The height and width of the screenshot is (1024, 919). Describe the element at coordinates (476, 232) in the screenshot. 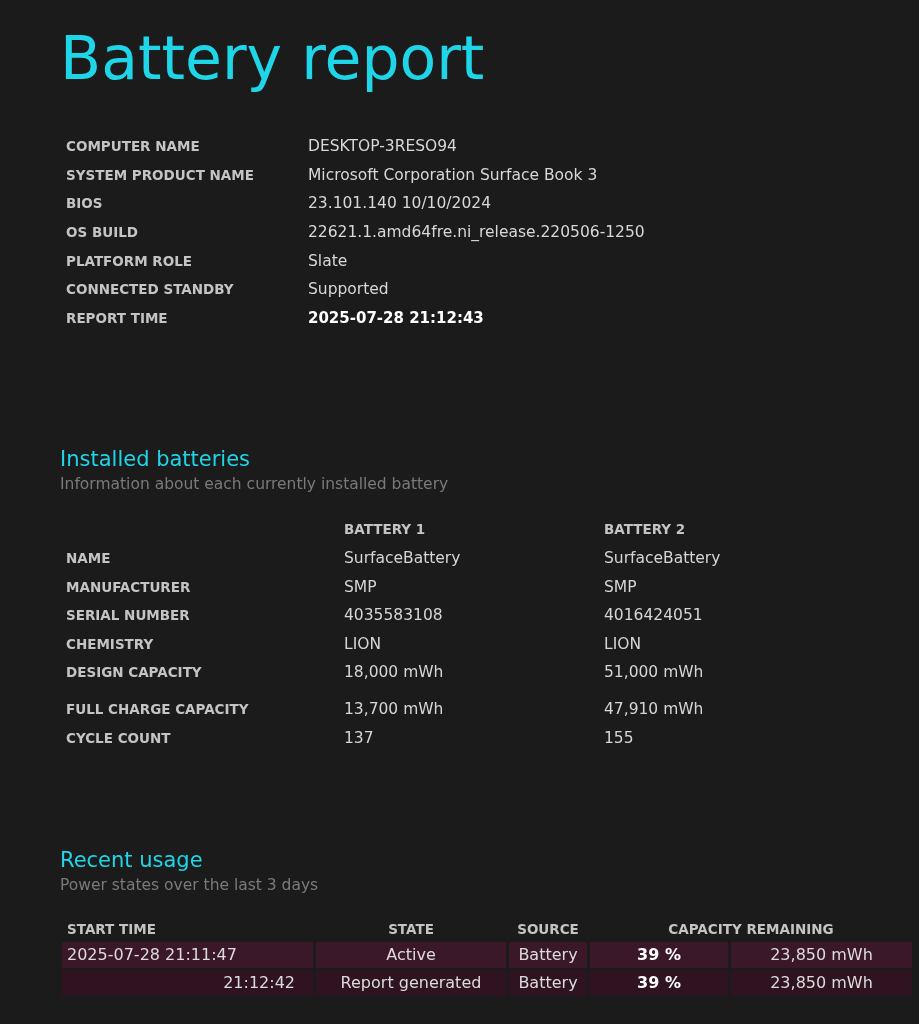

I see `info-value: 22621.1.amd64fre.ni_release.220506-1250` at that location.